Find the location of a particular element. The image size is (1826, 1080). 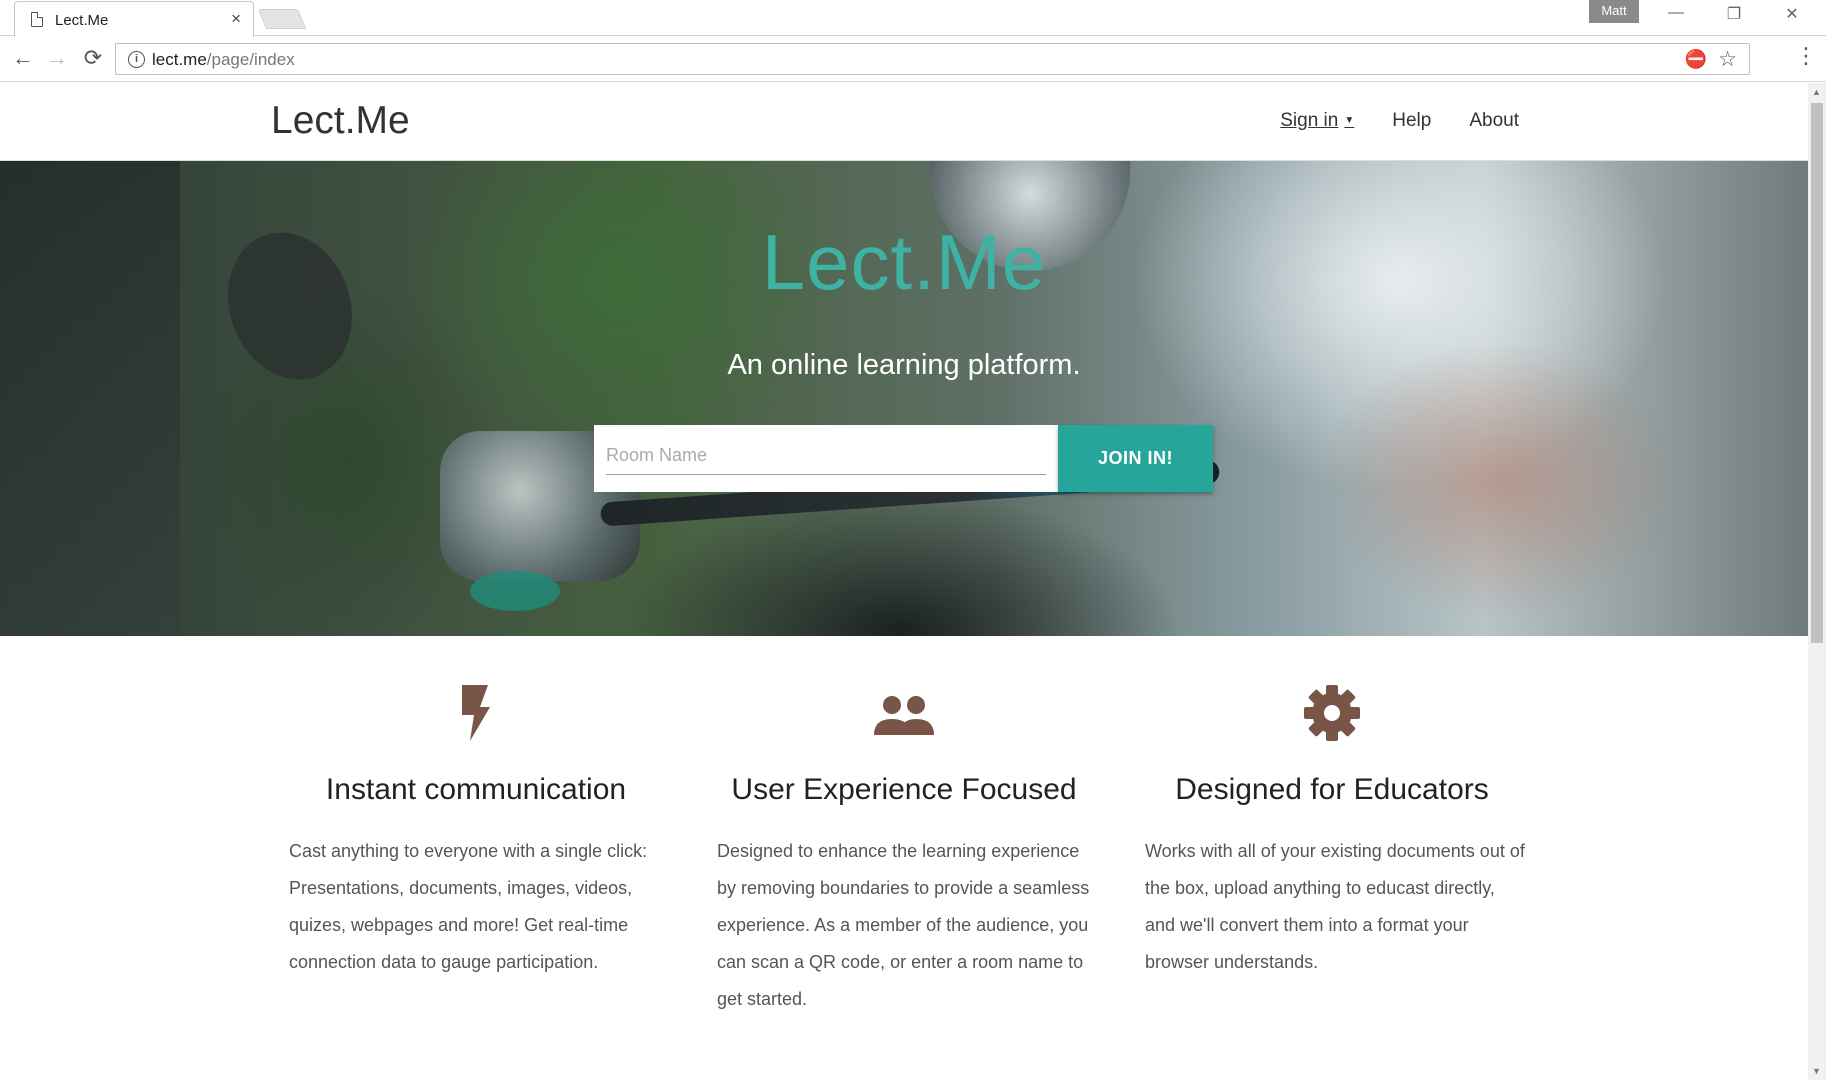

scroll-up-arrow-icon: ▲ is located at coordinates (1816, 92).